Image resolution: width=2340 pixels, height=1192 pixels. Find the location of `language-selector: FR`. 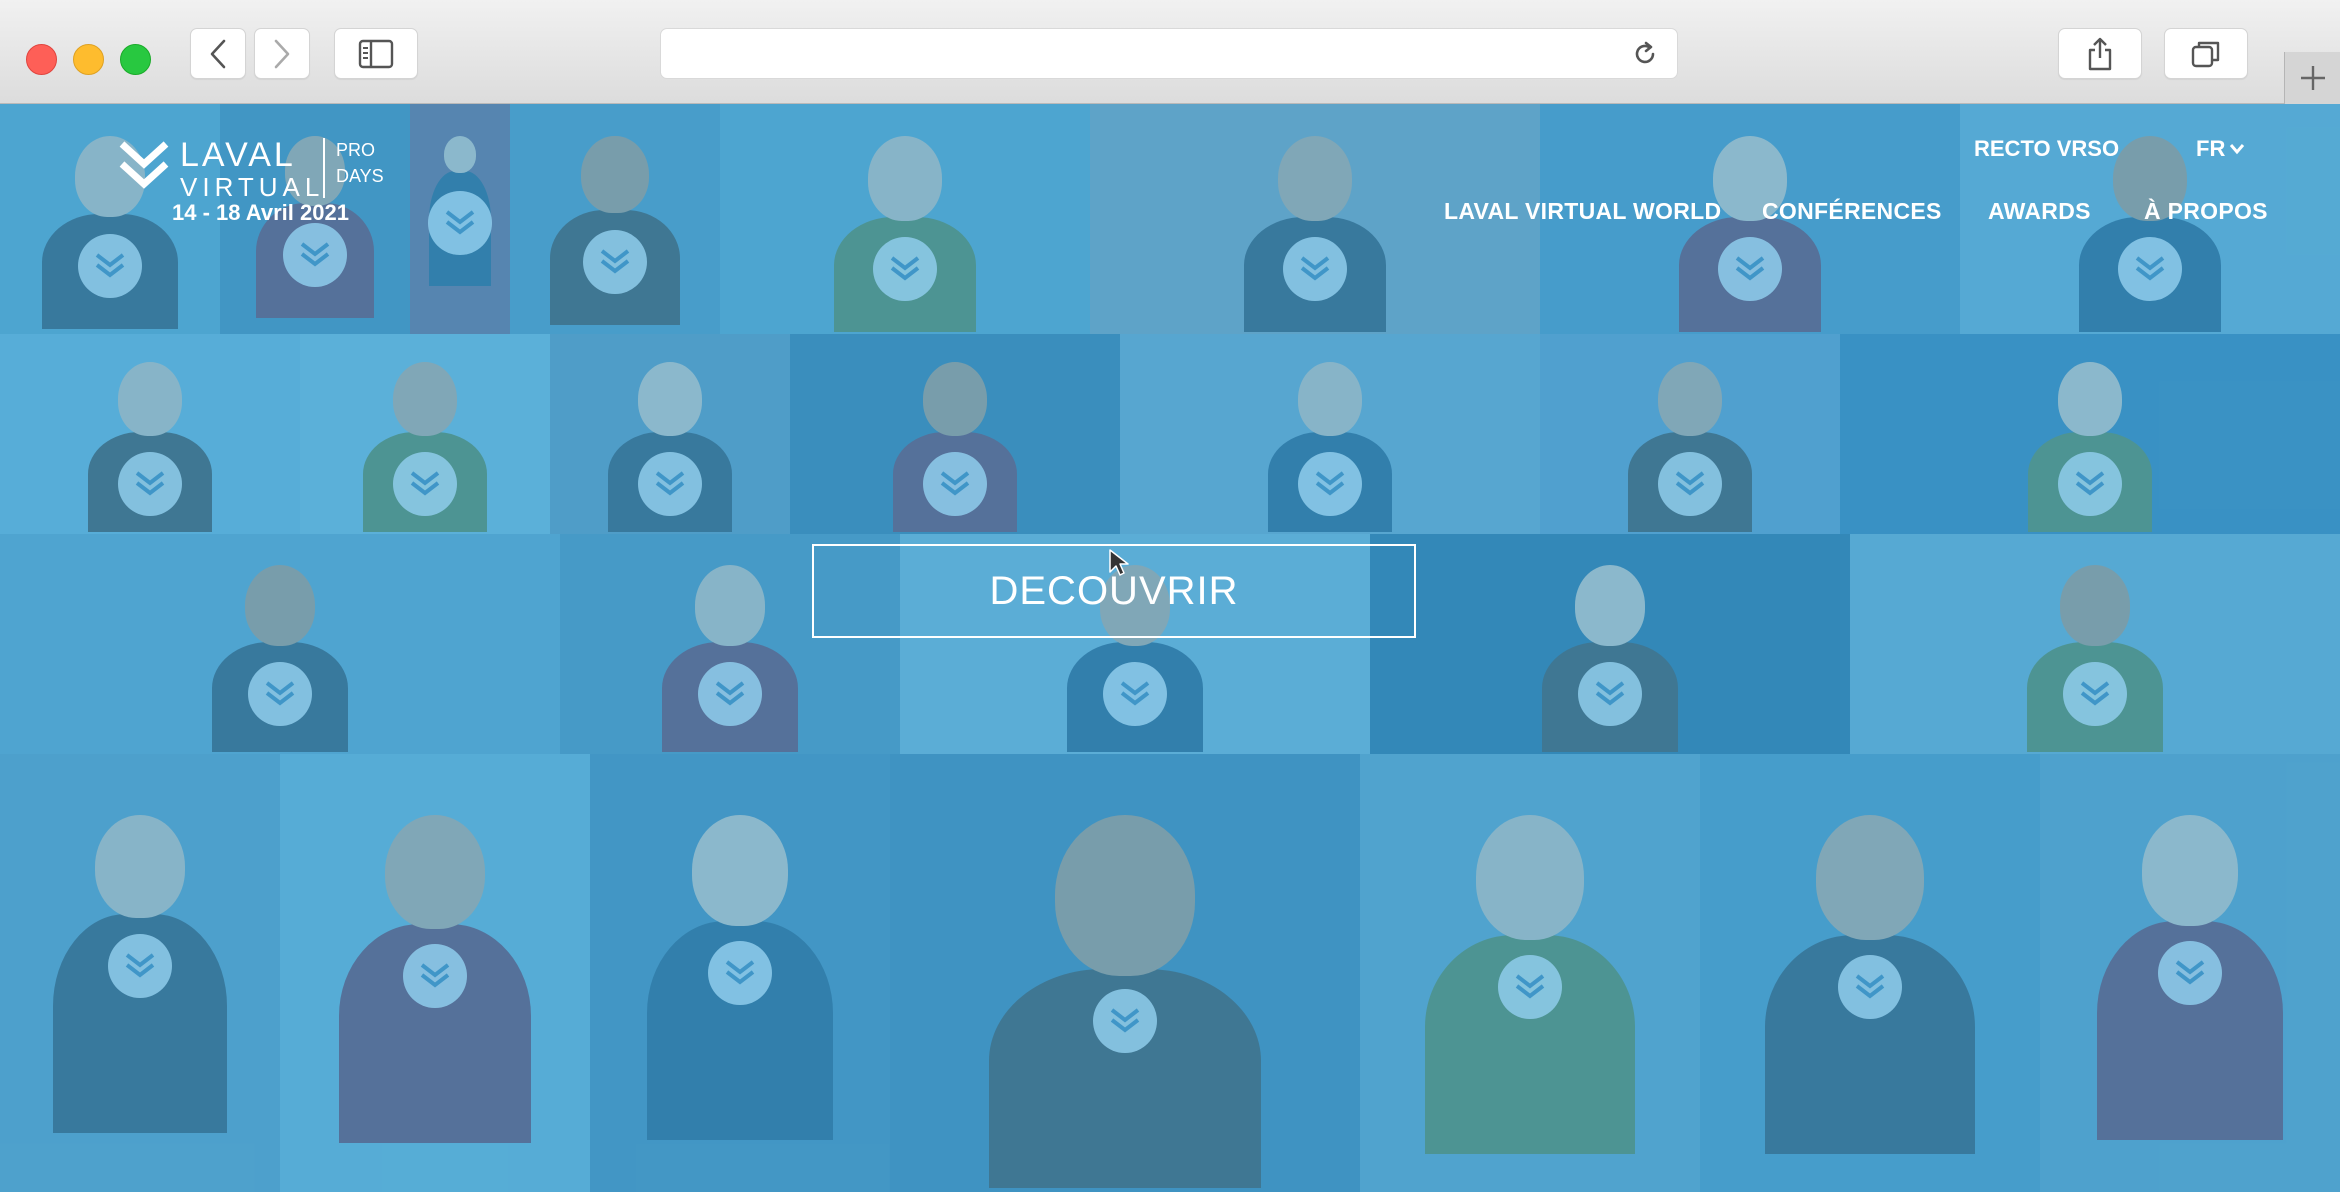

language-selector: FR is located at coordinates (2220, 149).